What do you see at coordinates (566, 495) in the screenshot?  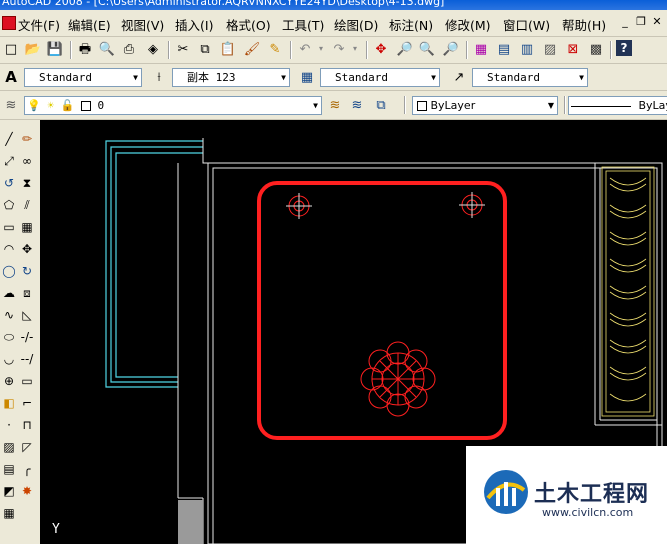 I see `watermark-logo: 土木工程网 www.civilcn.com` at bounding box center [566, 495].